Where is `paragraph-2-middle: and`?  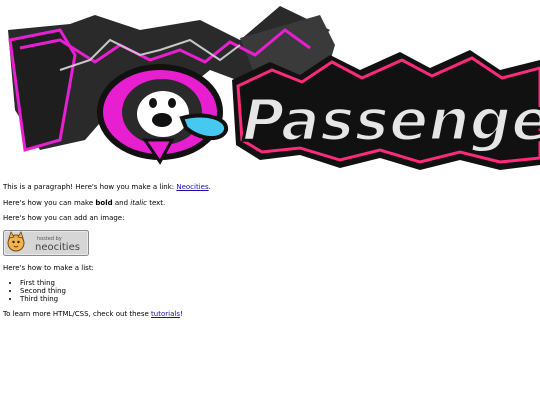
paragraph-2-middle: and is located at coordinates (121, 202).